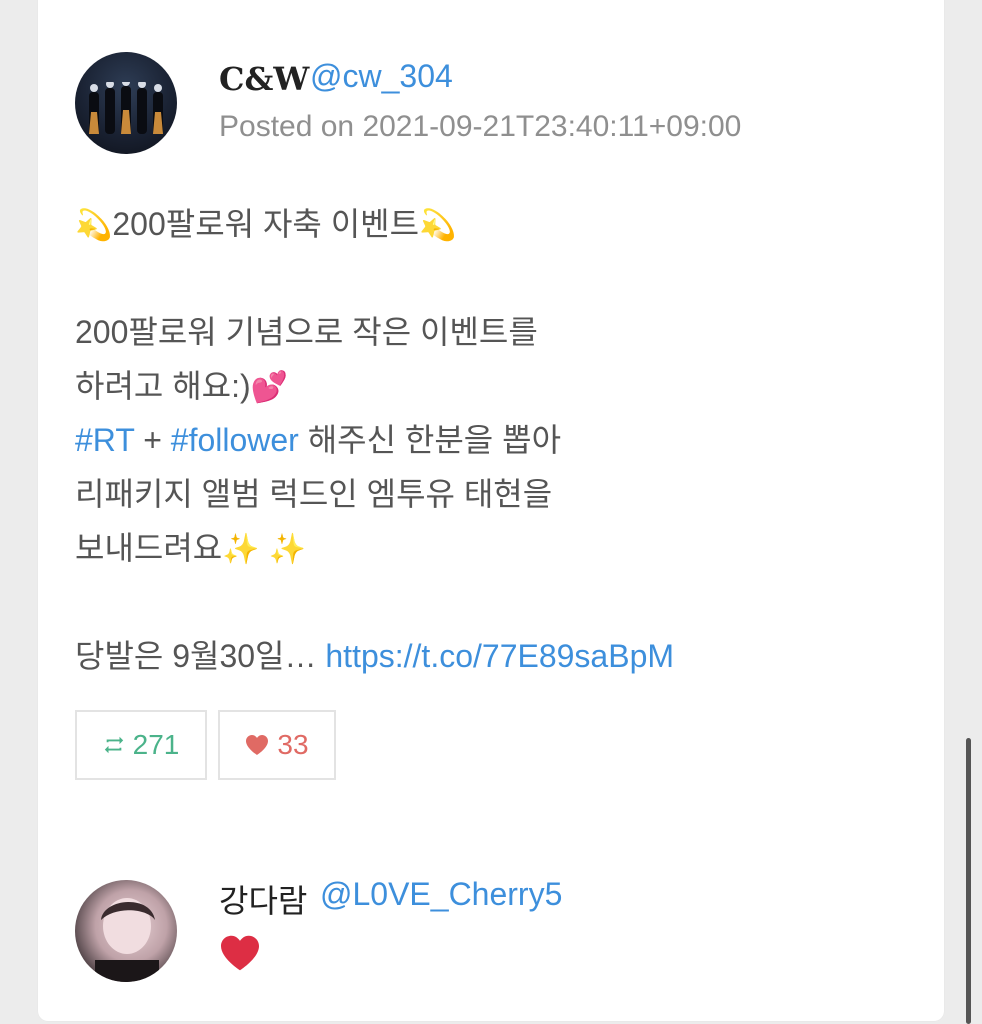 The height and width of the screenshot is (1024, 982). I want to click on post-line: 하려고 해요:), so click(163, 386).